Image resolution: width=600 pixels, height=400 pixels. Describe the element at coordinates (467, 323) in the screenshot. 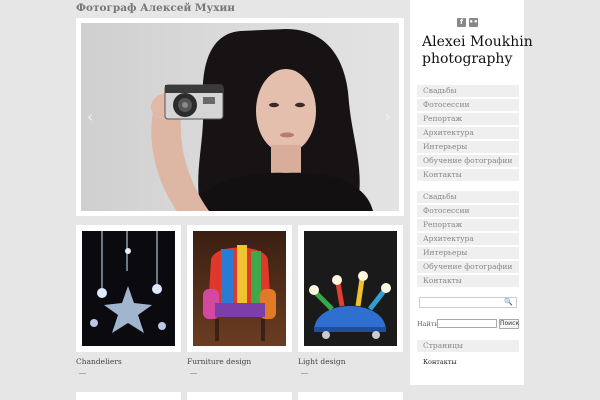

I see `search-input` at that location.